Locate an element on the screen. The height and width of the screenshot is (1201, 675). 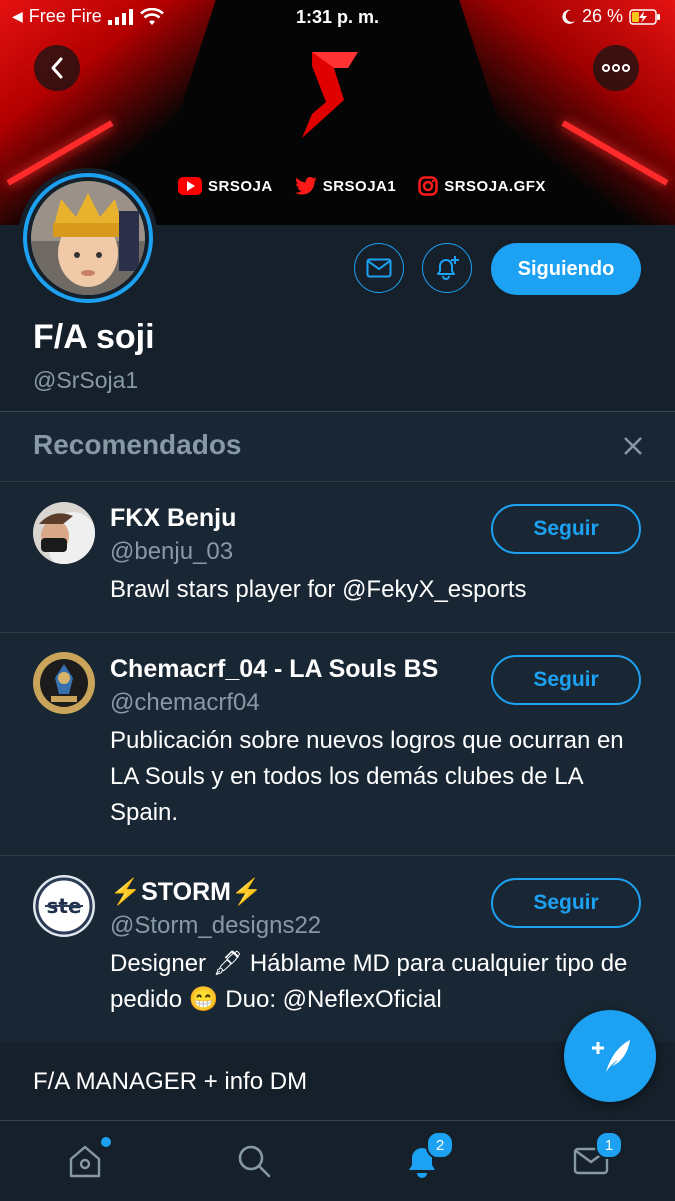
compose-feather-icon is located at coordinates (611, 1056).